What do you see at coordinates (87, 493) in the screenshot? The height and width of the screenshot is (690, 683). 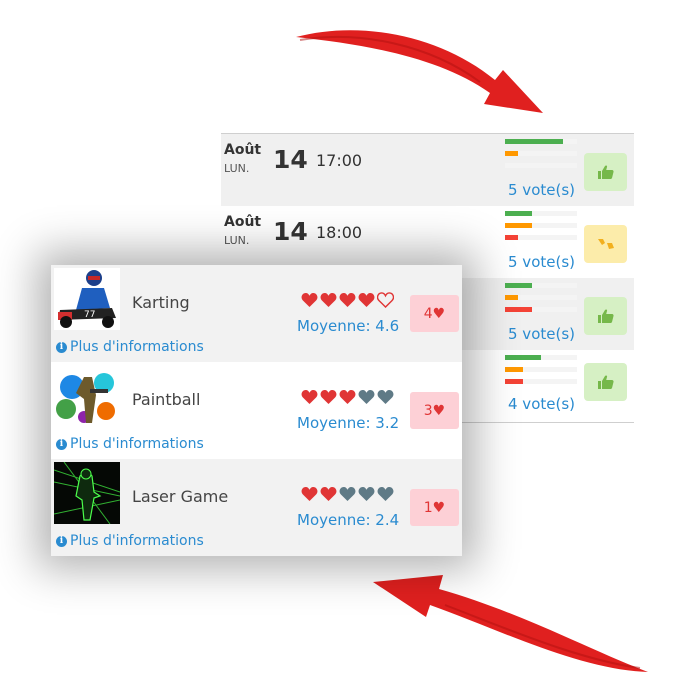 I see `laser-game-image` at bounding box center [87, 493].